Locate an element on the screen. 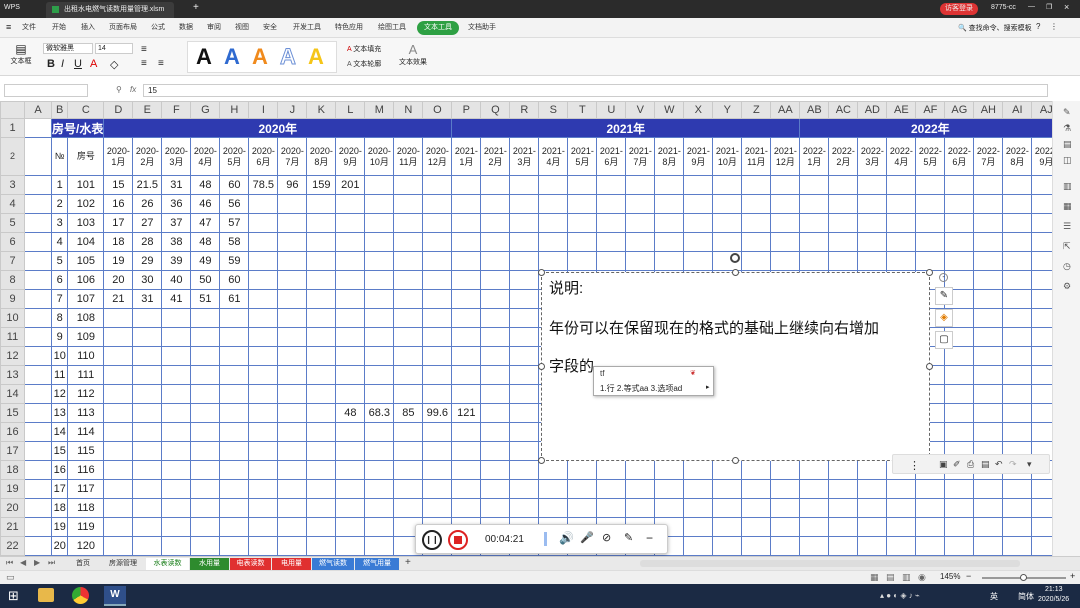 The image size is (1080, 608). column-header: O is located at coordinates (437, 110).